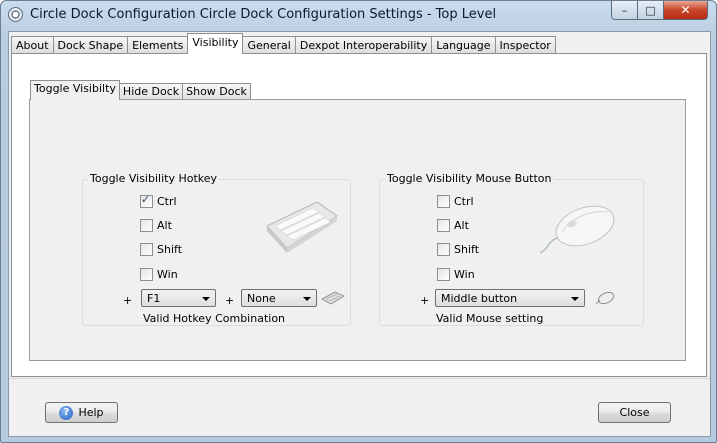 The image size is (717, 443). I want to click on hotkey-group: Toggle Visibility Hotkey Ctrl Alt Shift, so click(216, 249).